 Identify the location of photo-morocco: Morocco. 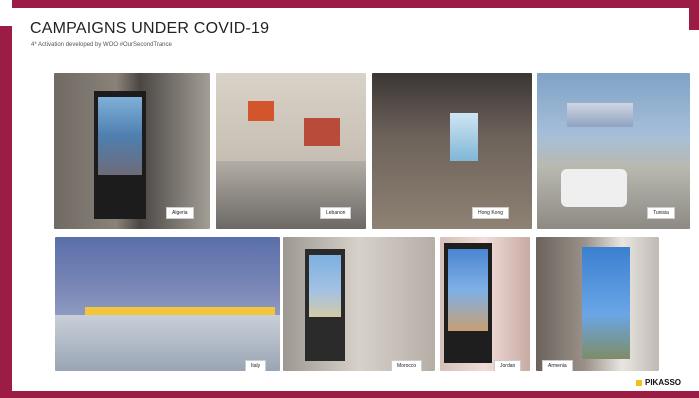
(359, 304).